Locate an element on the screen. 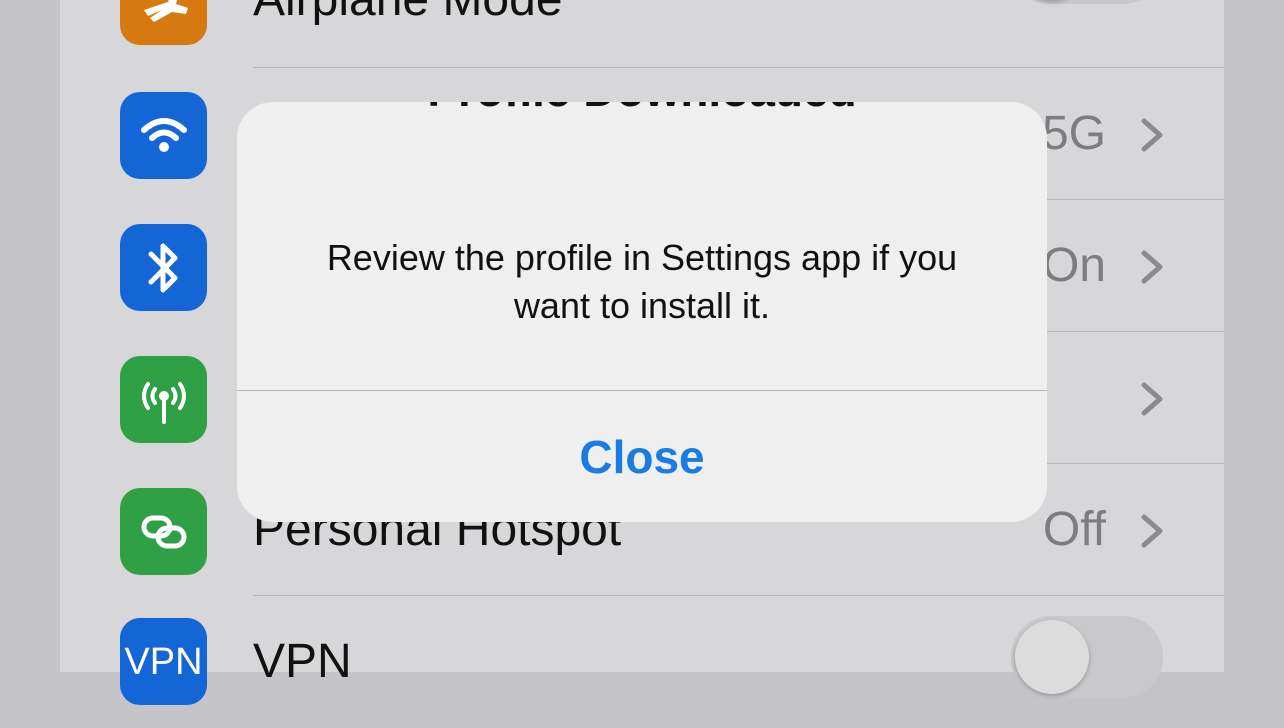  vpn-toggle is located at coordinates (1087, 657).